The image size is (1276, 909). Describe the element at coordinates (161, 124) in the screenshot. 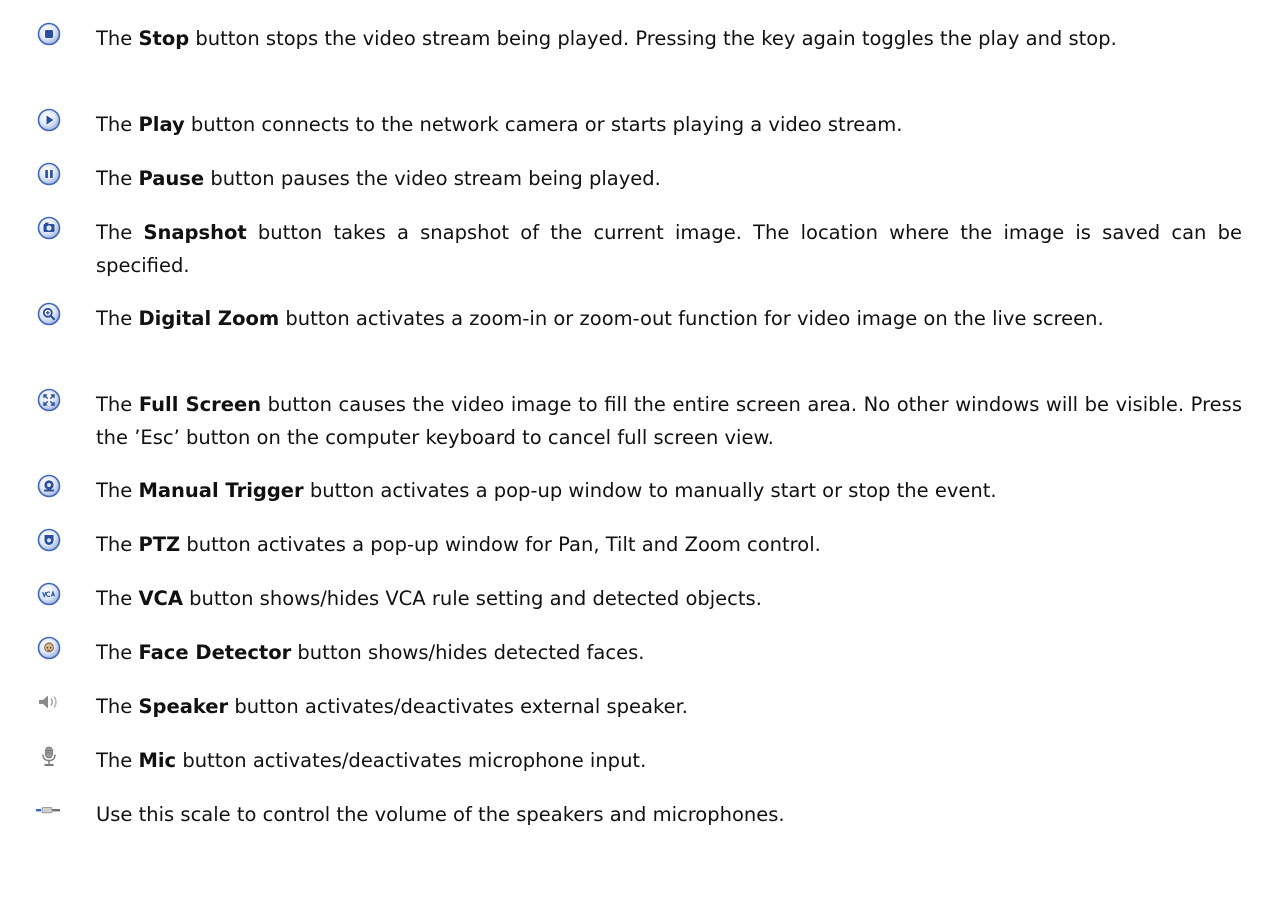

I see `play-term: Play` at that location.